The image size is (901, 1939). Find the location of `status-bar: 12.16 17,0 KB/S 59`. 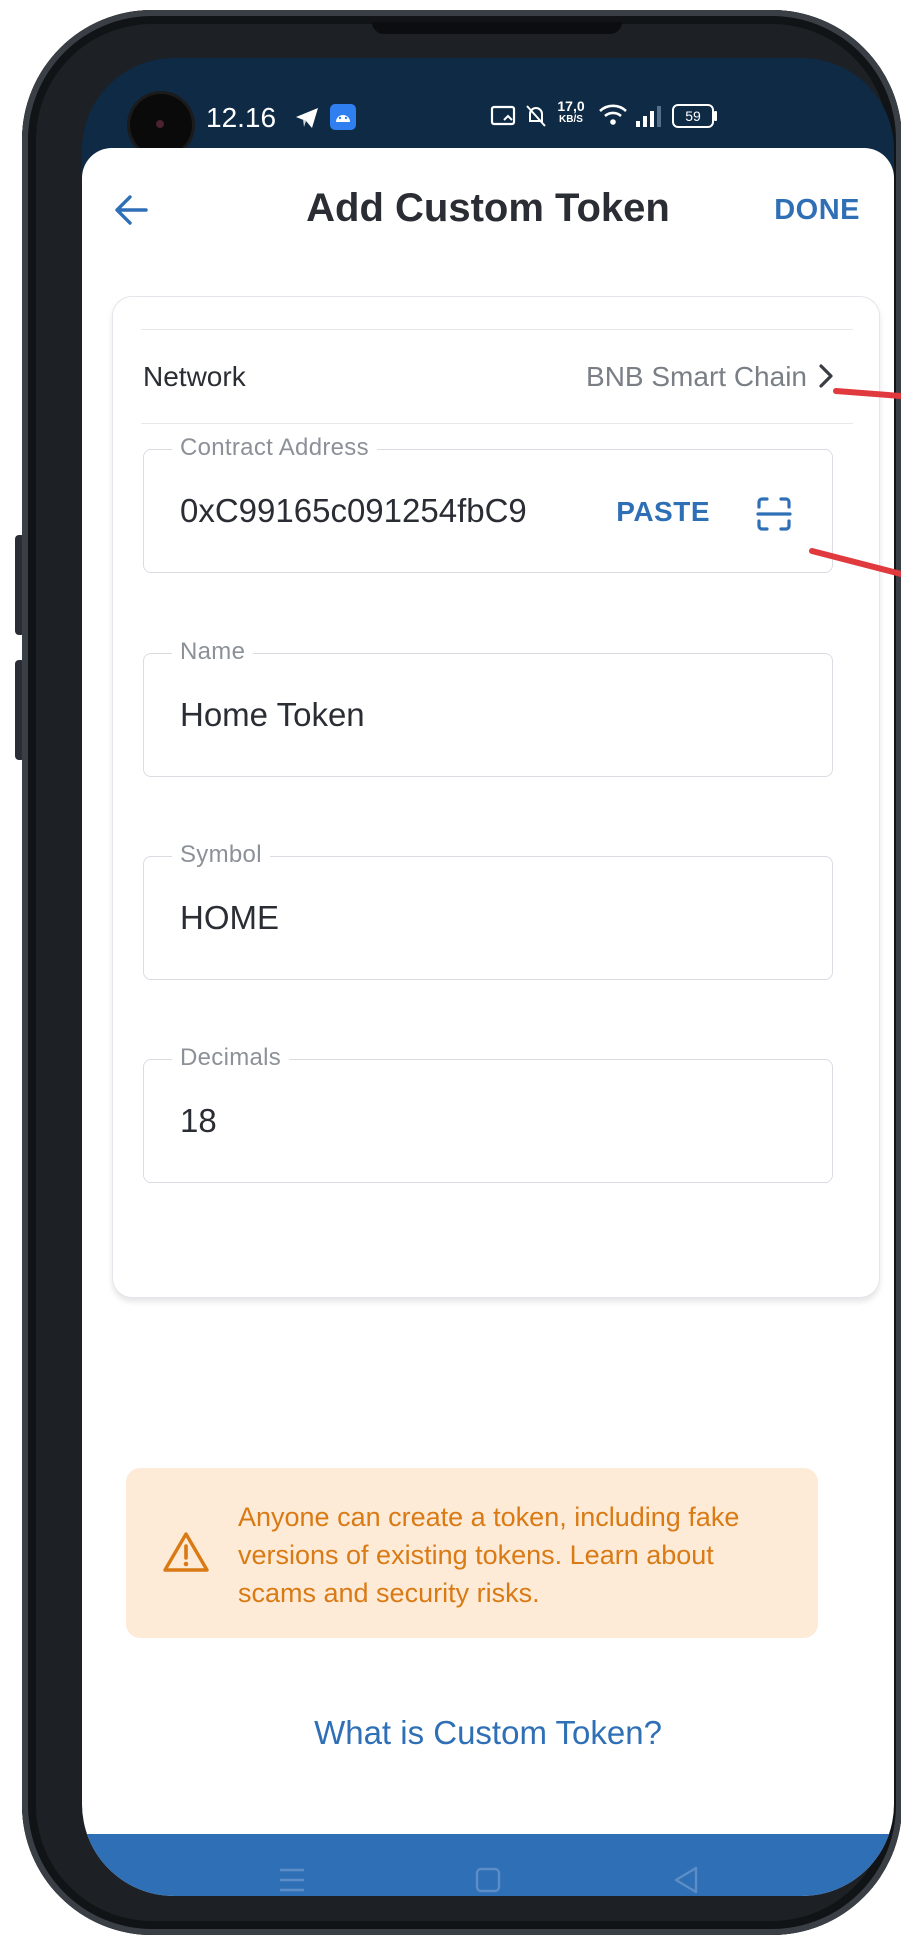

status-bar: 12.16 17,0 KB/S 59 is located at coordinates (488, 107).